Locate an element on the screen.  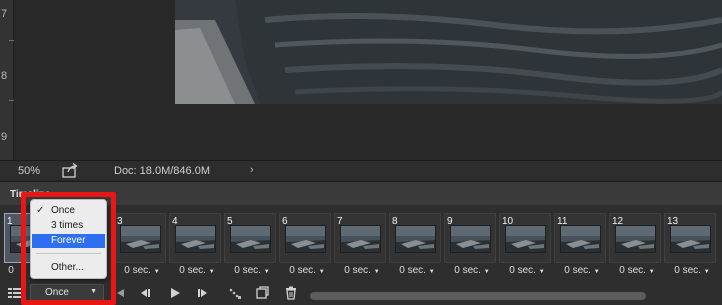
zoom-level: 50% is located at coordinates (29, 171).